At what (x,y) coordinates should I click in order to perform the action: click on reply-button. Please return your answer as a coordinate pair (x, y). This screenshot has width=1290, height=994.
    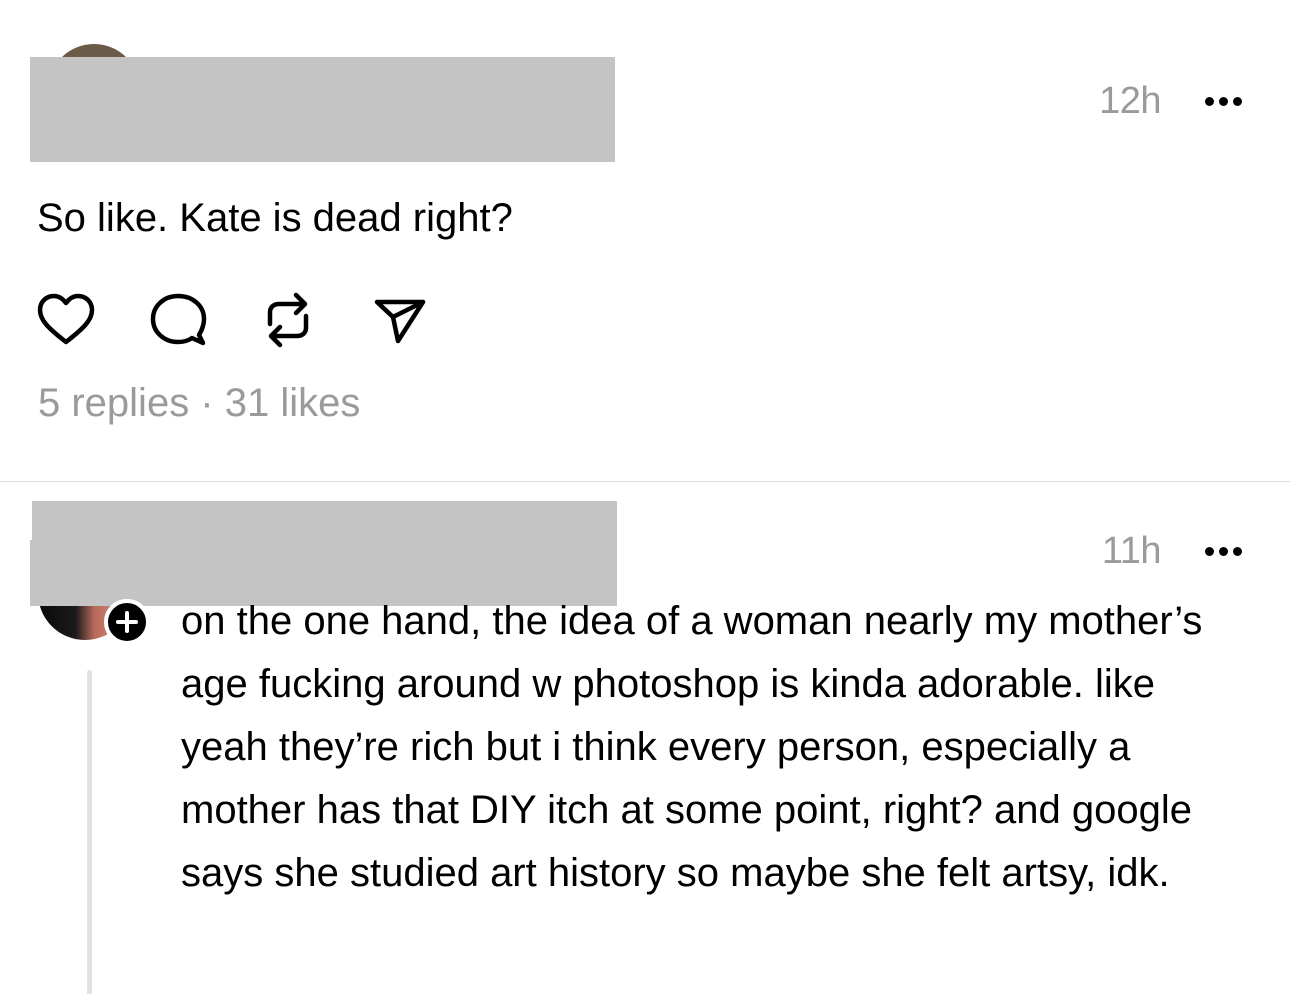
    Looking at the image, I should click on (178, 320).